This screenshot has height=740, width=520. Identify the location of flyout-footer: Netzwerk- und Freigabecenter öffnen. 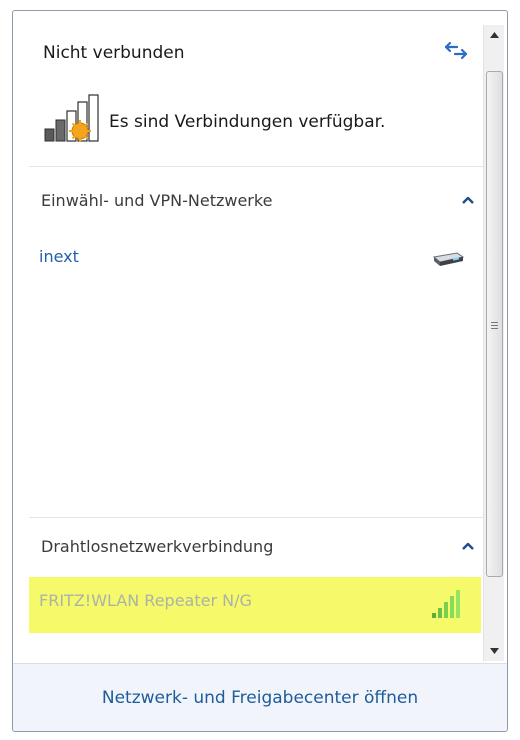
(260, 697).